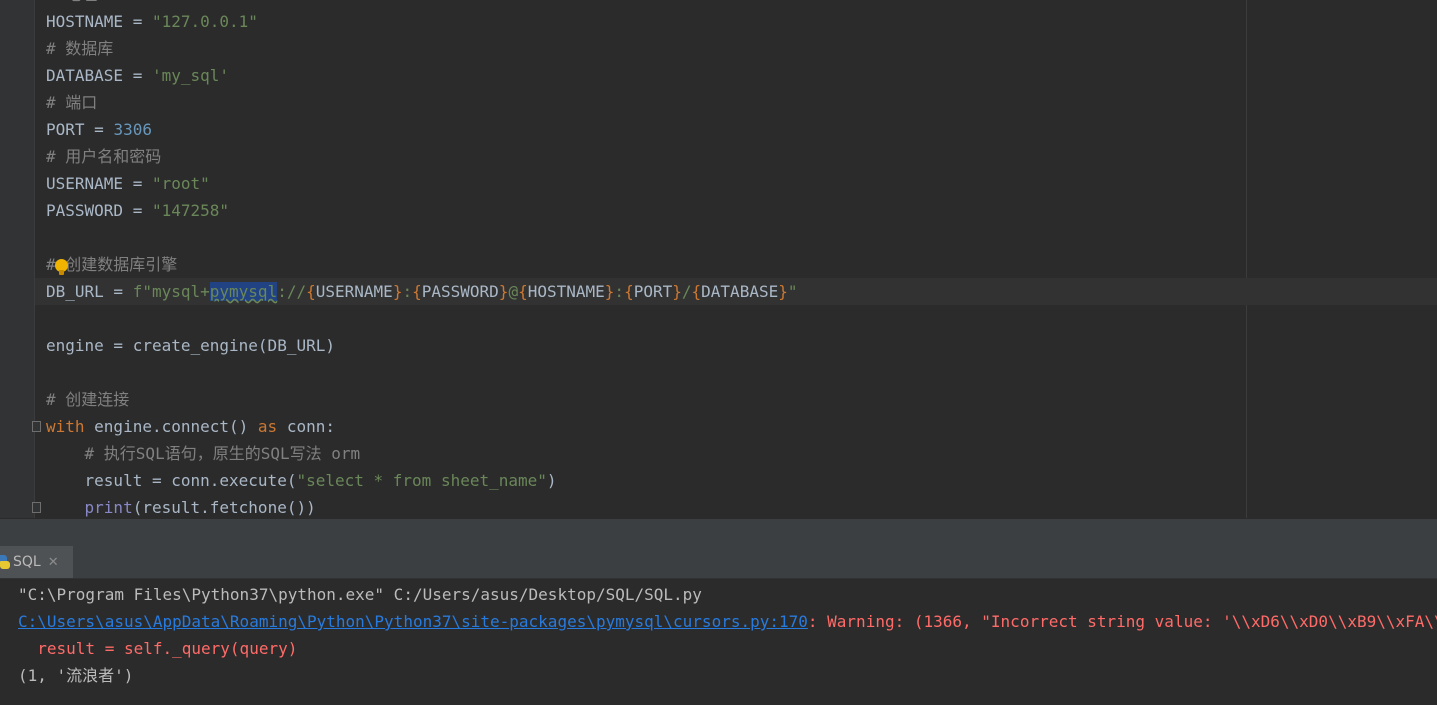 The image size is (1437, 705). What do you see at coordinates (190, 75) in the screenshot?
I see `code-token: 'my_sql'` at bounding box center [190, 75].